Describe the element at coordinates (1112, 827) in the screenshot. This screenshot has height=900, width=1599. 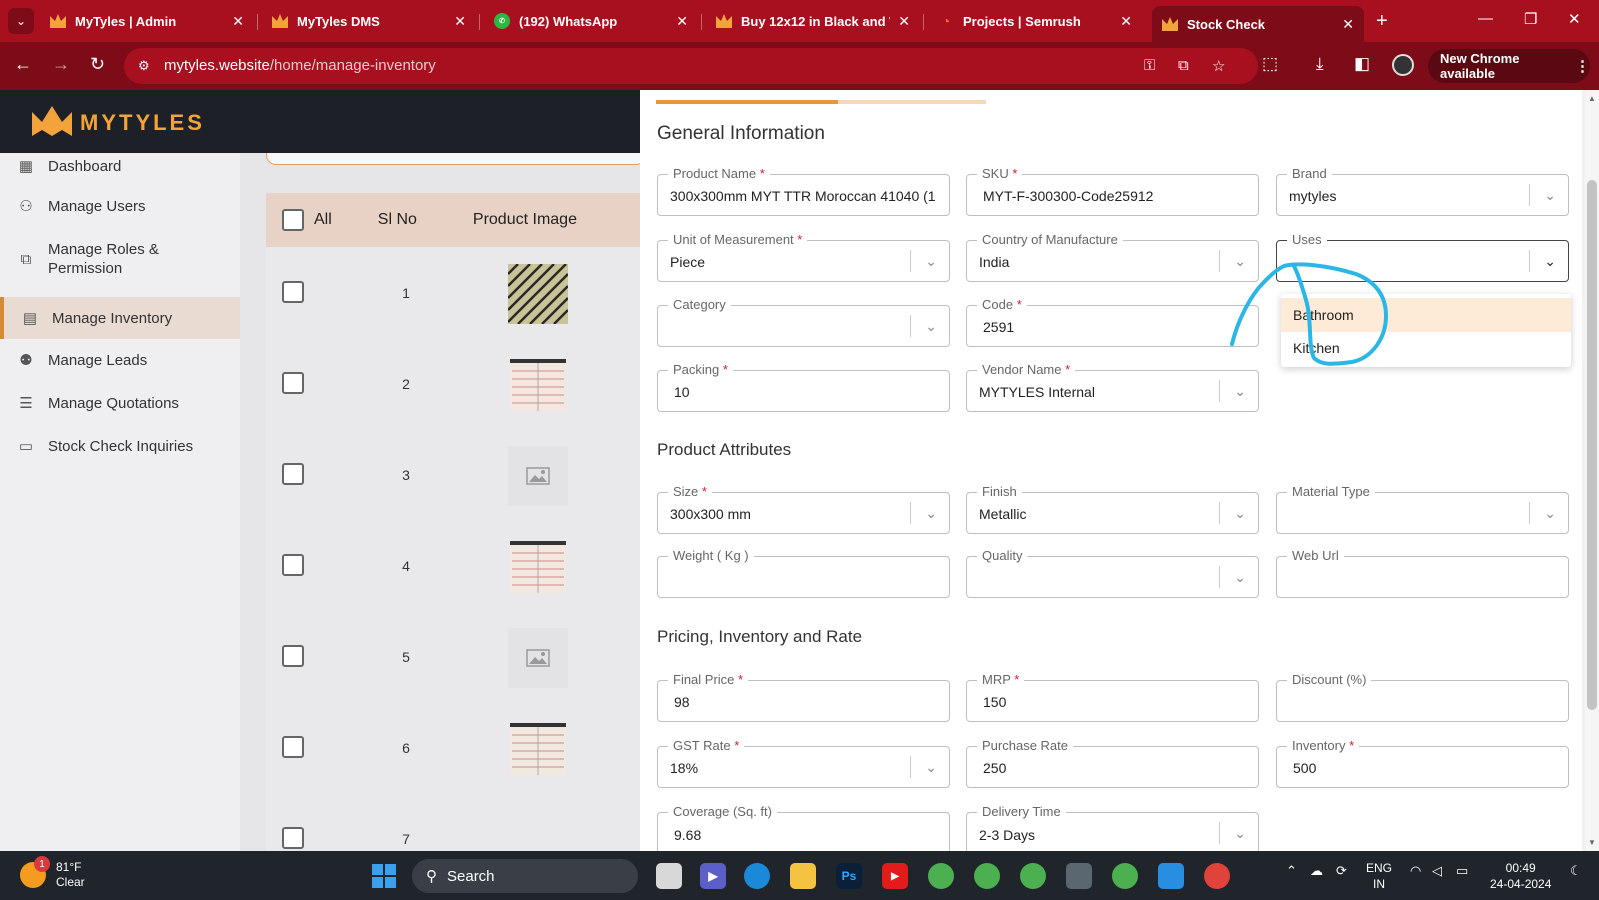
I see `delivery-time-select: Delivery Time 2-3 Days ⌄` at that location.